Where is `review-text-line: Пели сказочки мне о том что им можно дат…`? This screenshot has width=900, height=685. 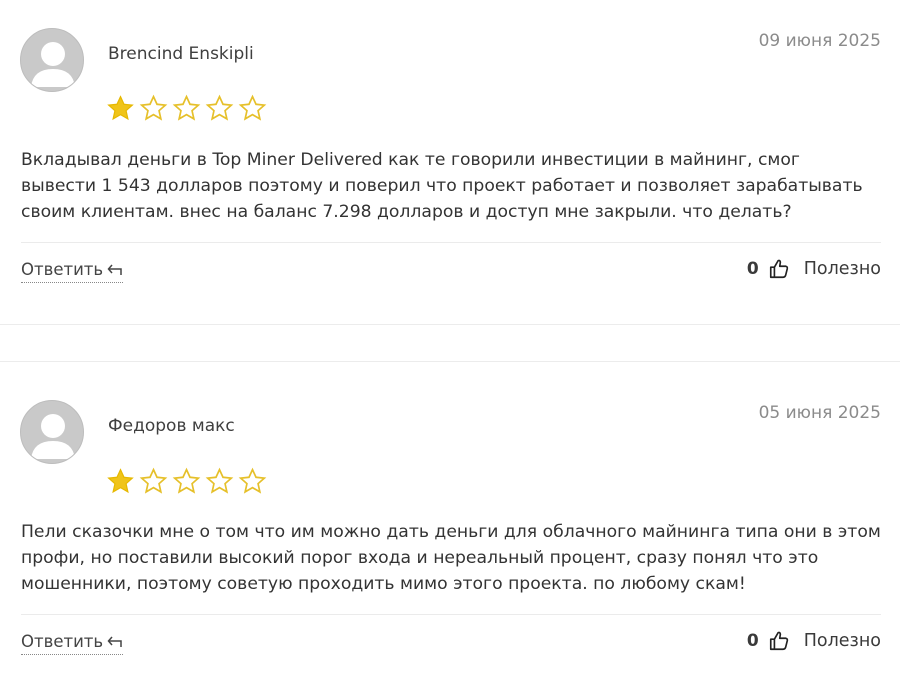 review-text-line: Пели сказочки мне о том что им можно дат… is located at coordinates (451, 532).